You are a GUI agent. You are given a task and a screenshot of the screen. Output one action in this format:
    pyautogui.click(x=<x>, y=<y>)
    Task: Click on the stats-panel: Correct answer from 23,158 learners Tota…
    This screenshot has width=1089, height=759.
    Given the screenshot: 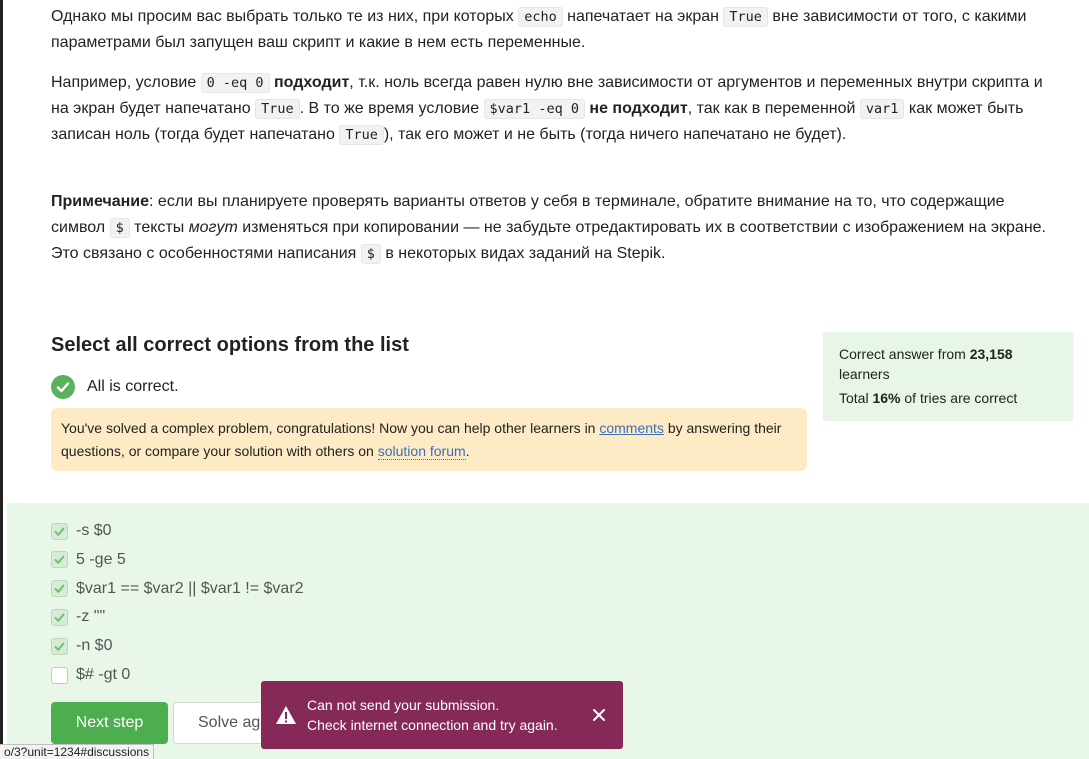 What is the action you would take?
    pyautogui.click(x=948, y=376)
    